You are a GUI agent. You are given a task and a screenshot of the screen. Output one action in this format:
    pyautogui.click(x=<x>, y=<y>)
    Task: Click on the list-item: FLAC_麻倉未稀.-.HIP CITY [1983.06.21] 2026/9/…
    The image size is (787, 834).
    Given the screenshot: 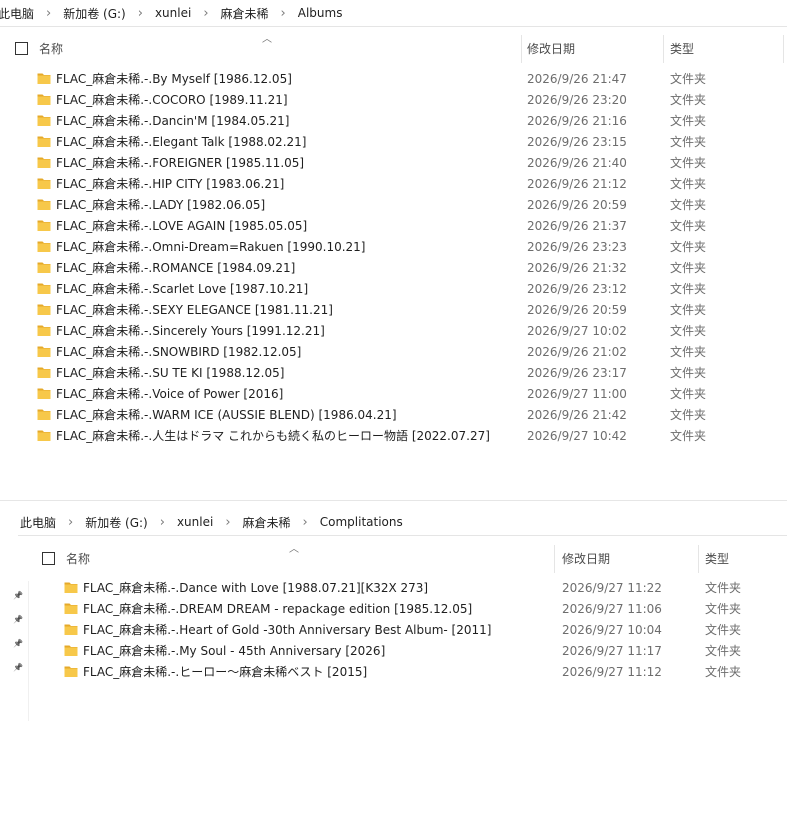 What is the action you would take?
    pyautogui.click(x=393, y=183)
    